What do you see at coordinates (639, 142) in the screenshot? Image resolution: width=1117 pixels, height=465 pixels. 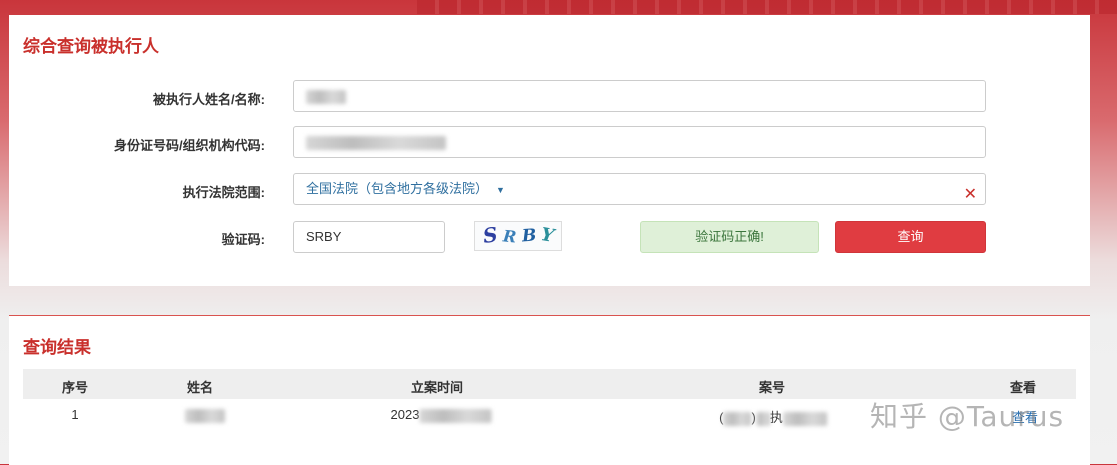 I see `id-number-input` at bounding box center [639, 142].